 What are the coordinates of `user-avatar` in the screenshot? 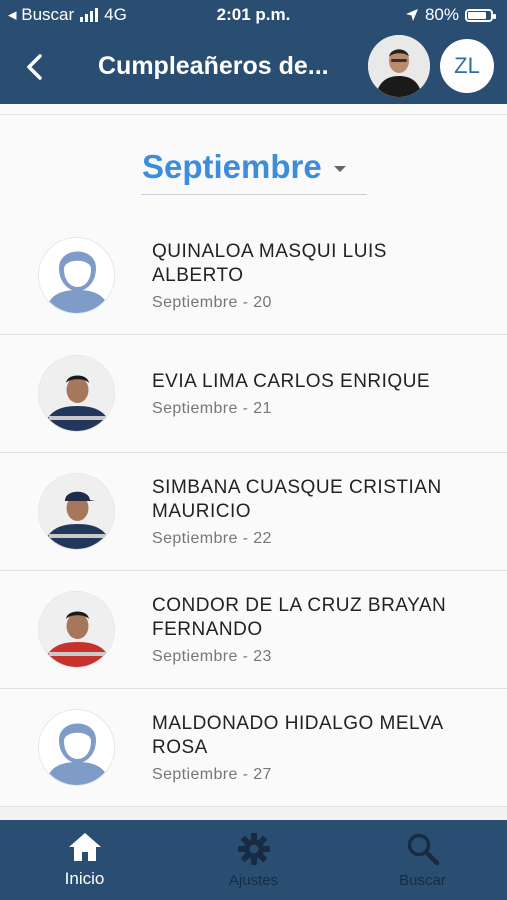 It's located at (399, 66).